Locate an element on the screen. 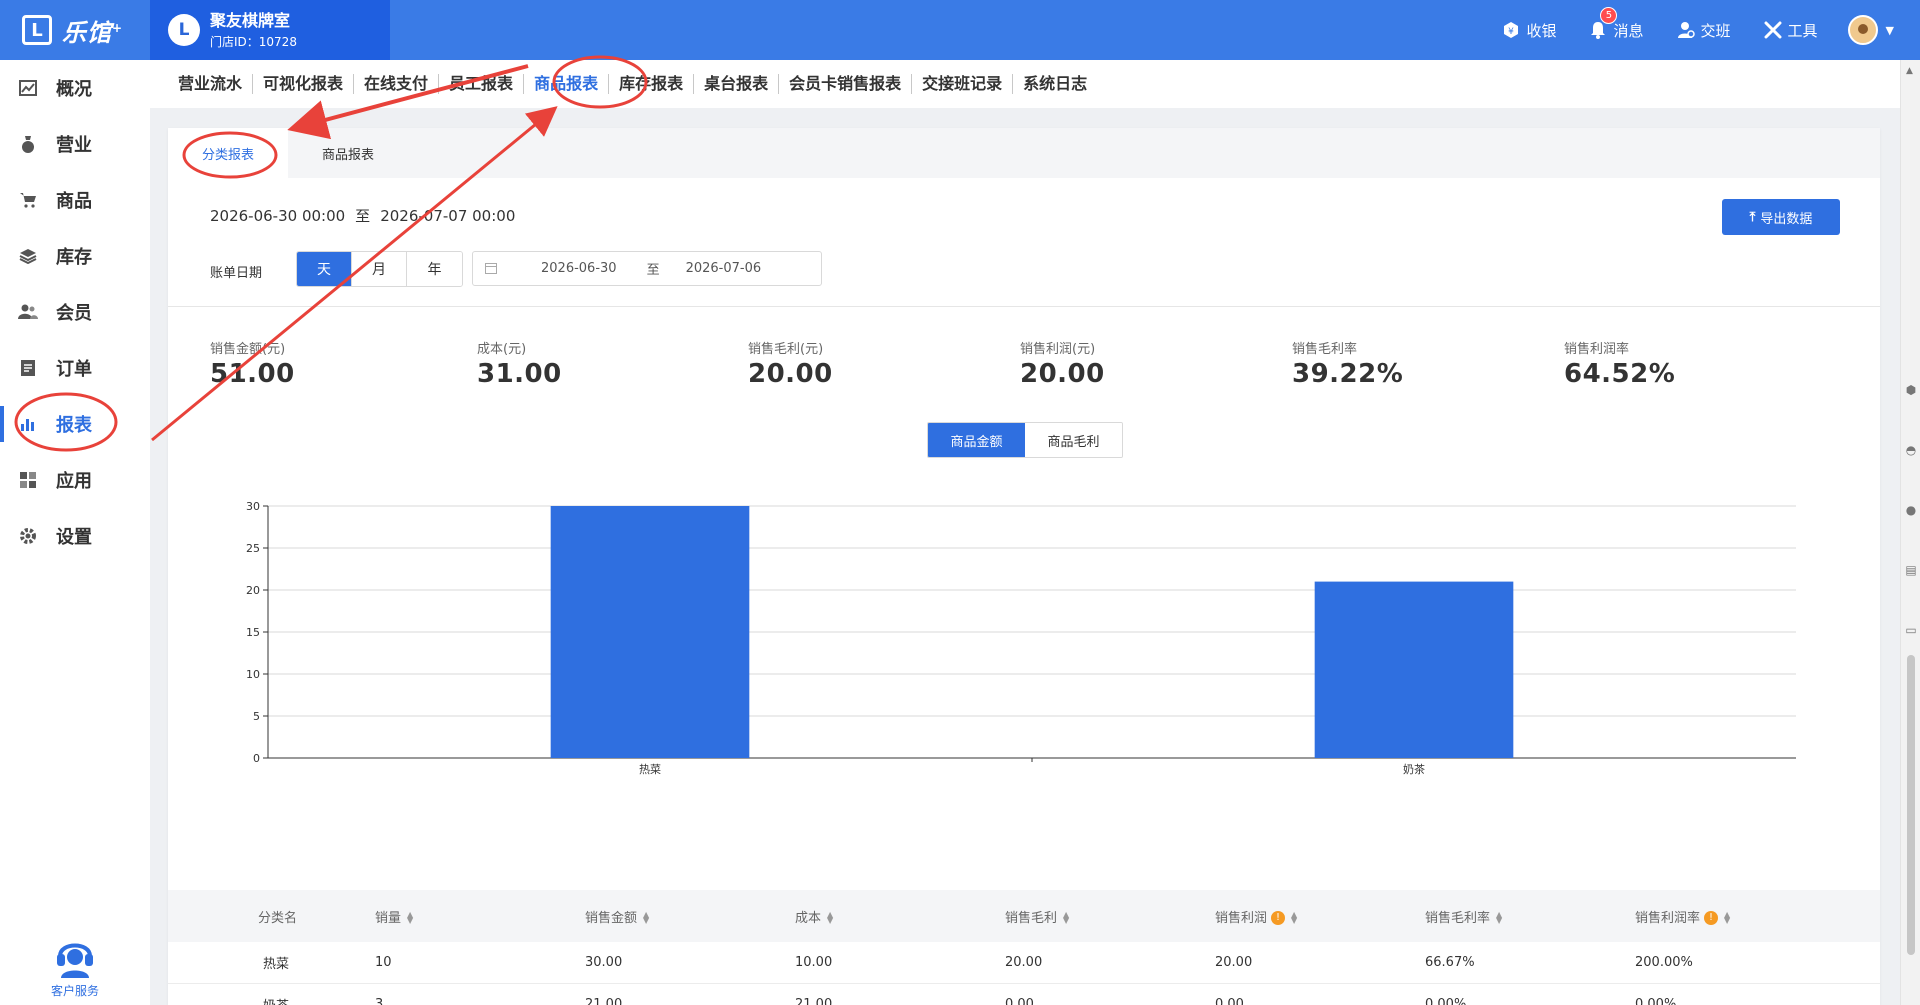 The width and height of the screenshot is (1920, 1005). sidebar-item-overview: 概况 is located at coordinates (75, 88).